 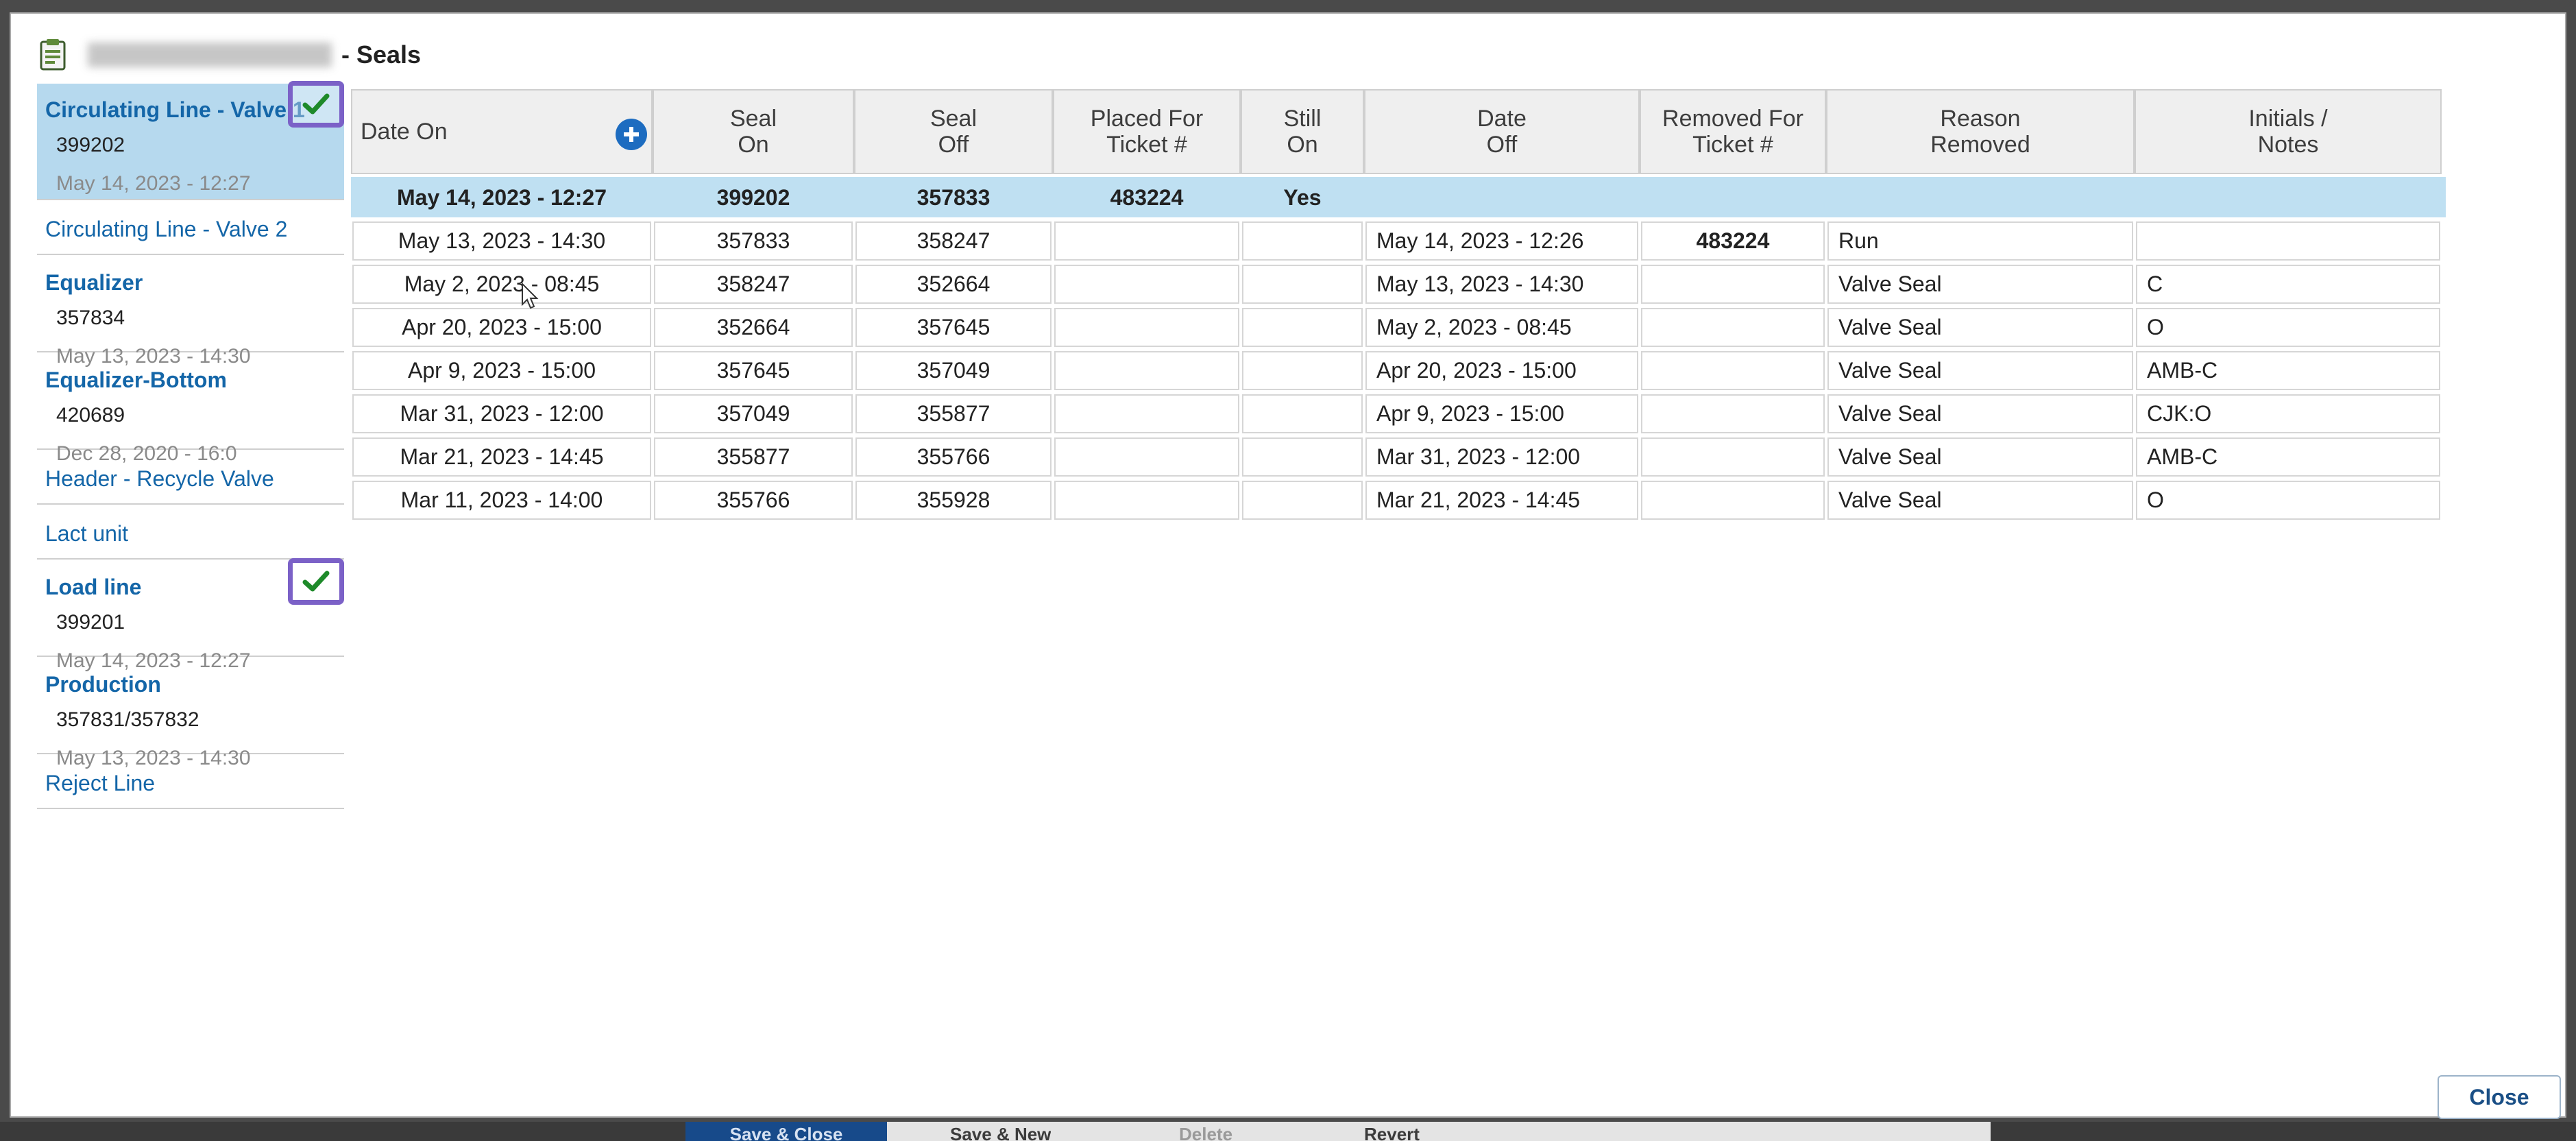 What do you see at coordinates (90, 145) in the screenshot?
I see `sidebar-item-seal-number: 399202` at bounding box center [90, 145].